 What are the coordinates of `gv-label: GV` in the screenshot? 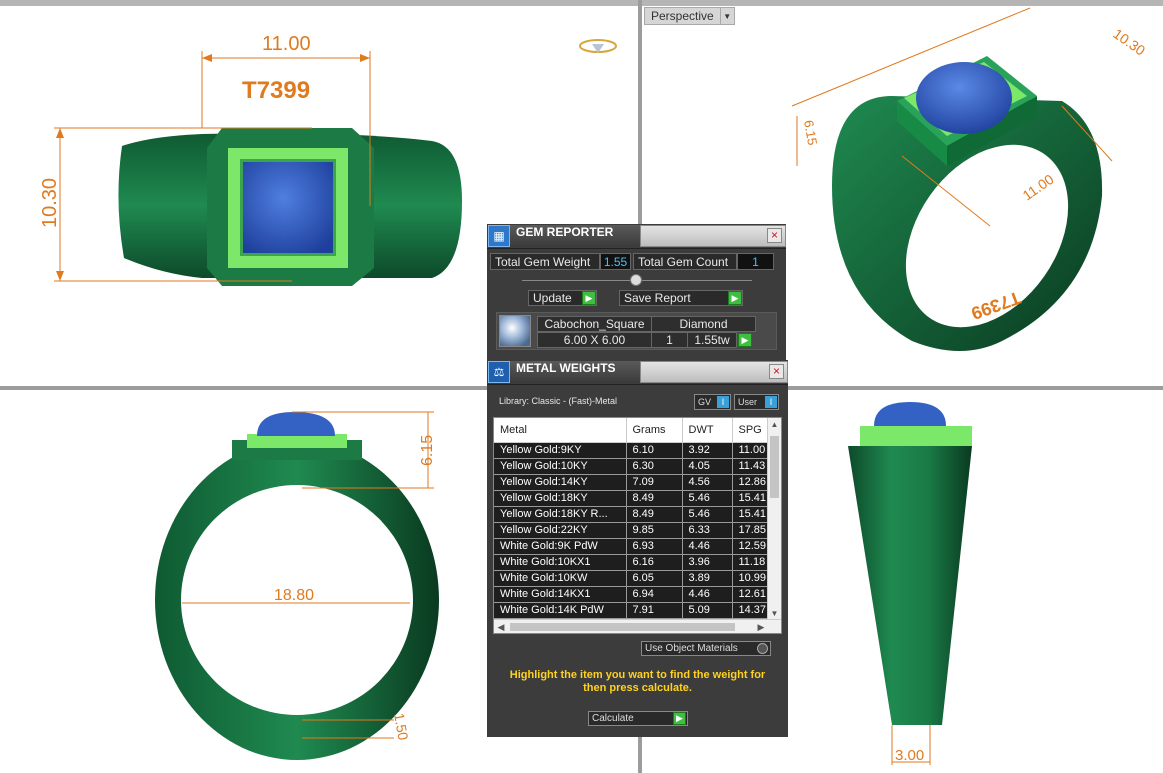 It's located at (705, 402).